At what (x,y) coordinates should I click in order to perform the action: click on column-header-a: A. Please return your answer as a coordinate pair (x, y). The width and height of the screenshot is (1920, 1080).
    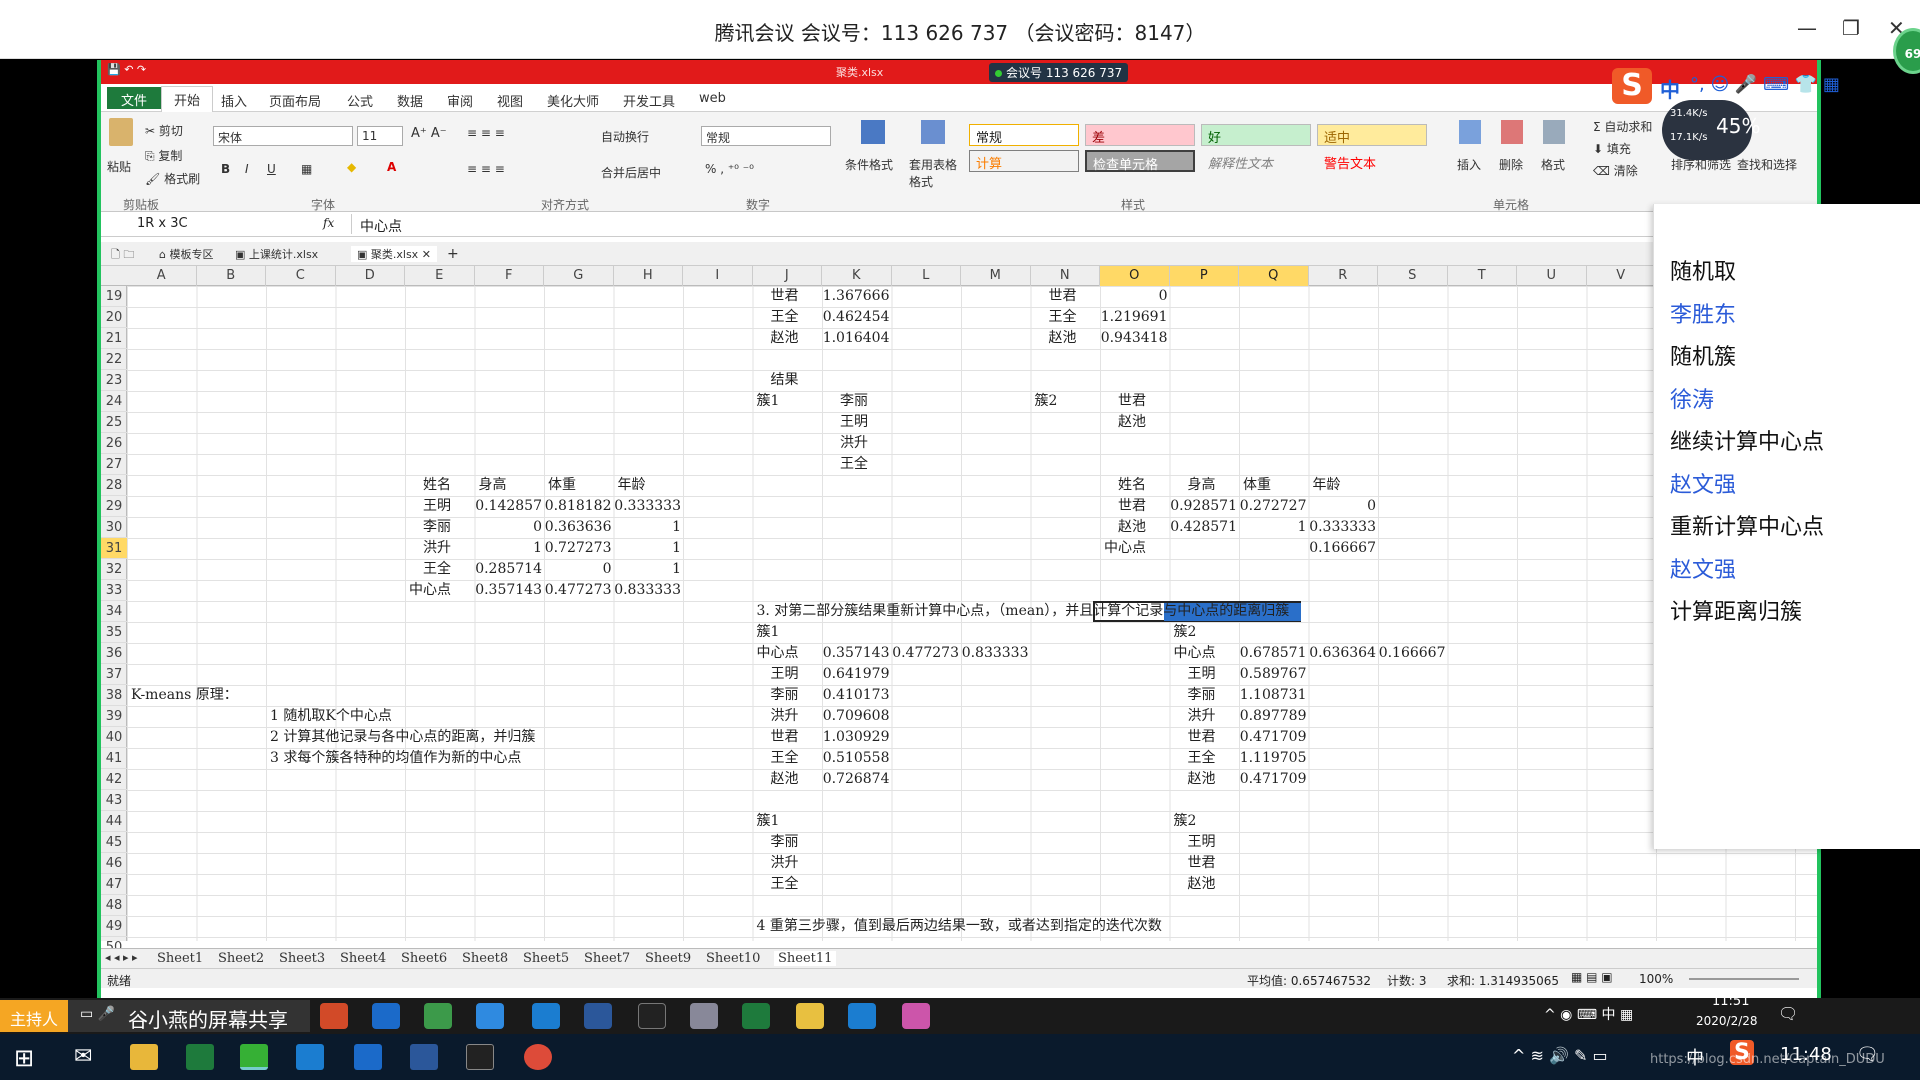
    Looking at the image, I should click on (162, 276).